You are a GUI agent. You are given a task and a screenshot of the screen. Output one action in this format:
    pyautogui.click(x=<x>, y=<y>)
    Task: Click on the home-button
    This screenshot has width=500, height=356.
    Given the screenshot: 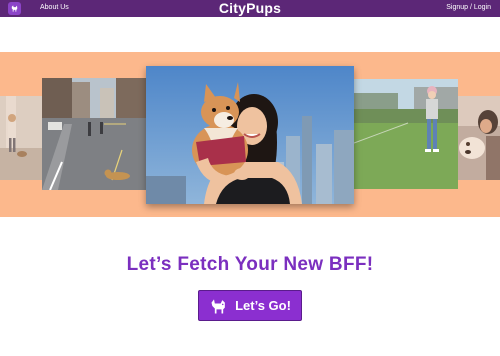 What is the action you would take?
    pyautogui.click(x=14, y=8)
    